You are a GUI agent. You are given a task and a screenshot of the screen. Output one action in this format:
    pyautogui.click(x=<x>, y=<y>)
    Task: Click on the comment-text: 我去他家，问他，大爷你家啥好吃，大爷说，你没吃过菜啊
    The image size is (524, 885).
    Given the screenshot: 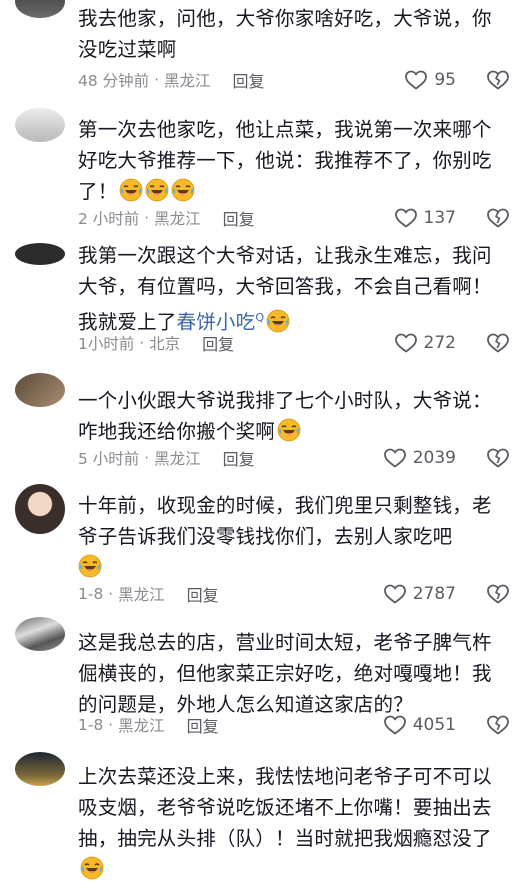 What is the action you would take?
    pyautogui.click(x=285, y=34)
    